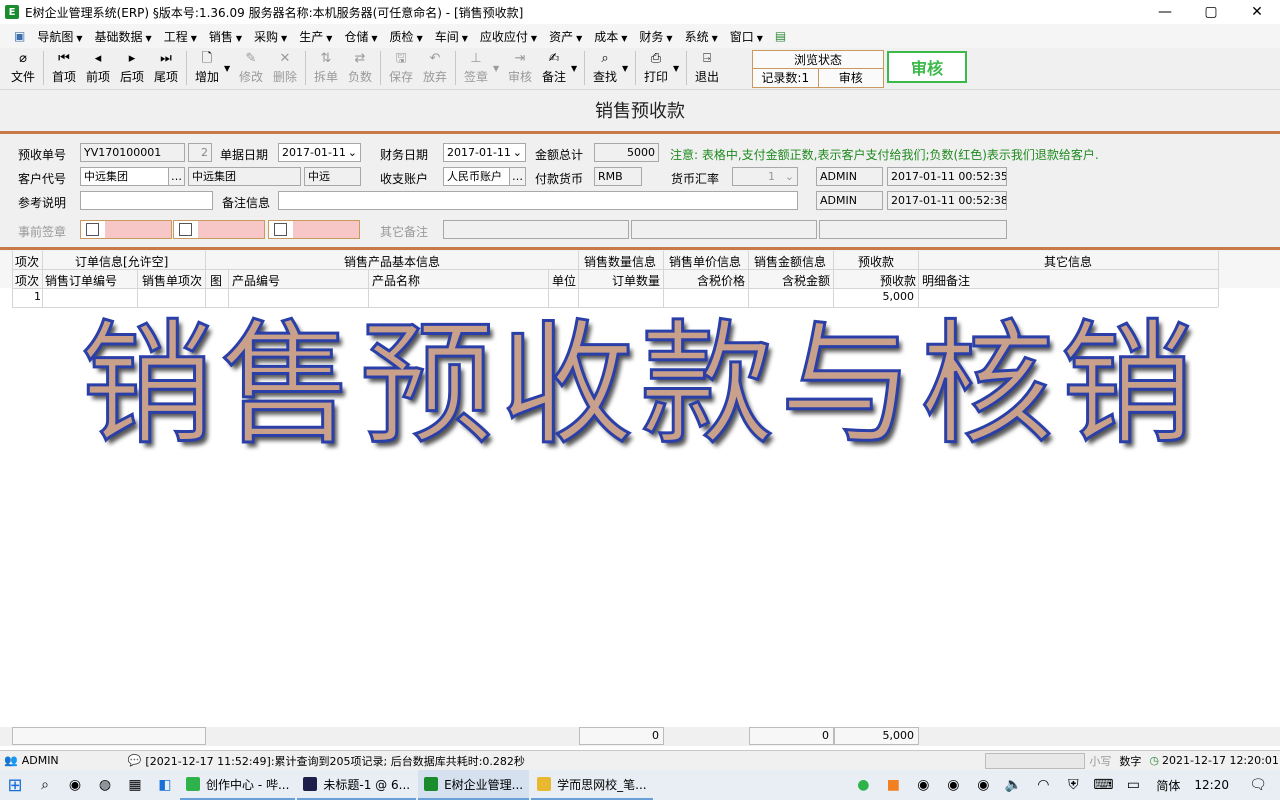 Image resolution: width=1280 pixels, height=800 pixels. I want to click on fin-date-picker: 2017-01-11 ⌄, so click(484, 152).